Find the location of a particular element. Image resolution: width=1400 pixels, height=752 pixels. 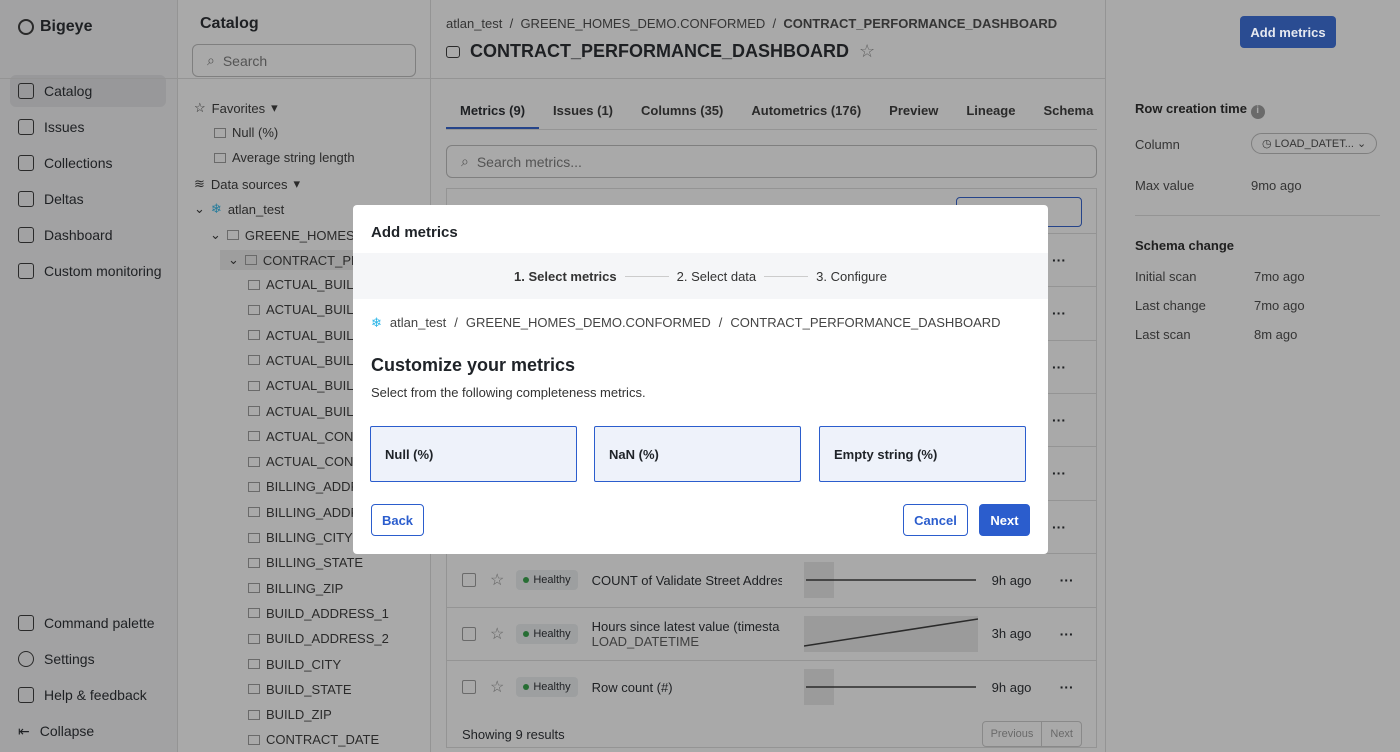

step: 2. Select data is located at coordinates (716, 276).